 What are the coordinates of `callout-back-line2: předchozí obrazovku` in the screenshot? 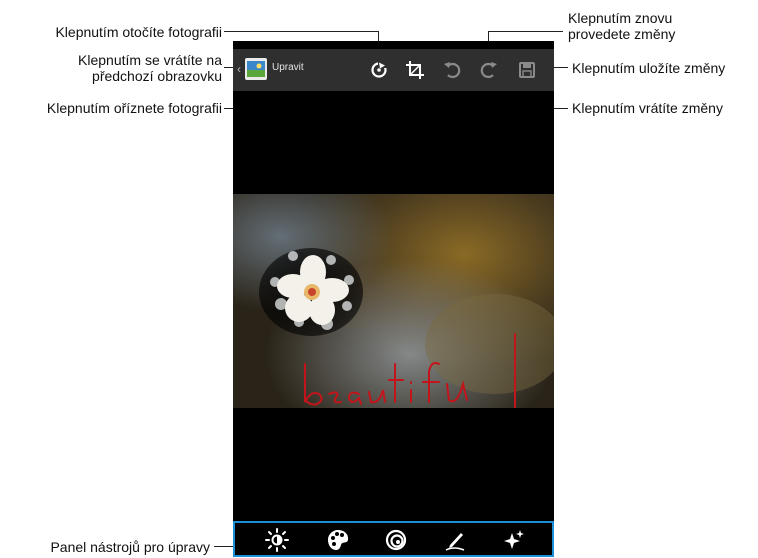 It's located at (157, 76).